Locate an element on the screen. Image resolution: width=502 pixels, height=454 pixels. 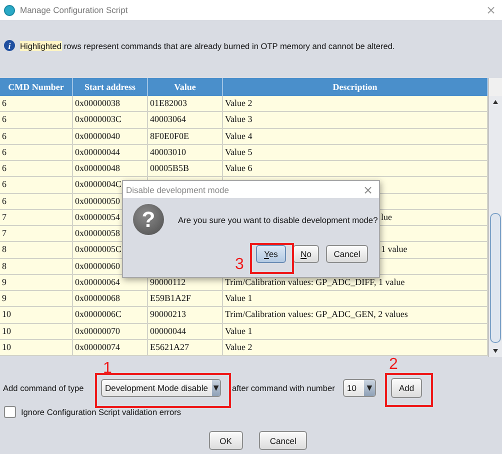
table-cell: 01E82003 is located at coordinates (185, 104).